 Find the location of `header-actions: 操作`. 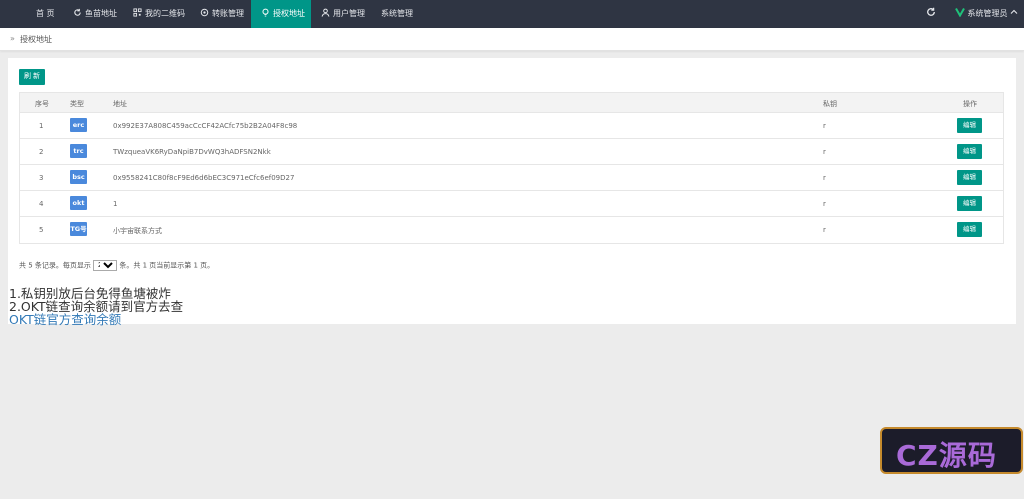

header-actions: 操作 is located at coordinates (970, 104).